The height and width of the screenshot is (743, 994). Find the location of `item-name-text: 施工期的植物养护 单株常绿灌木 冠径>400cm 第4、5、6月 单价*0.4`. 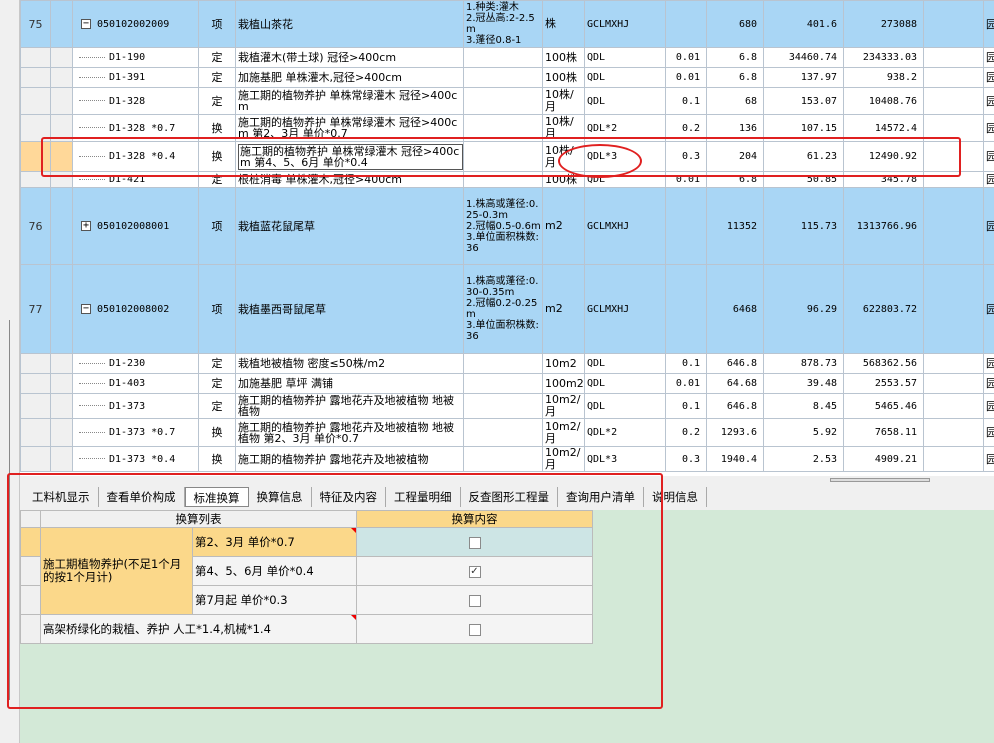

item-name-text: 施工期的植物养护 单株常绿灌木 冠径>400cm 第4、5、6月 单价*0.4 is located at coordinates (350, 156).